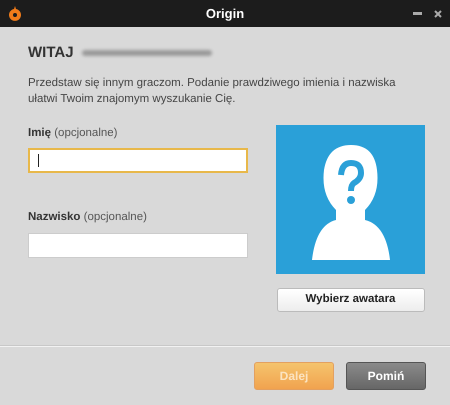 The height and width of the screenshot is (405, 450). What do you see at coordinates (51, 52) in the screenshot?
I see `heading: WITAJ` at bounding box center [51, 52].